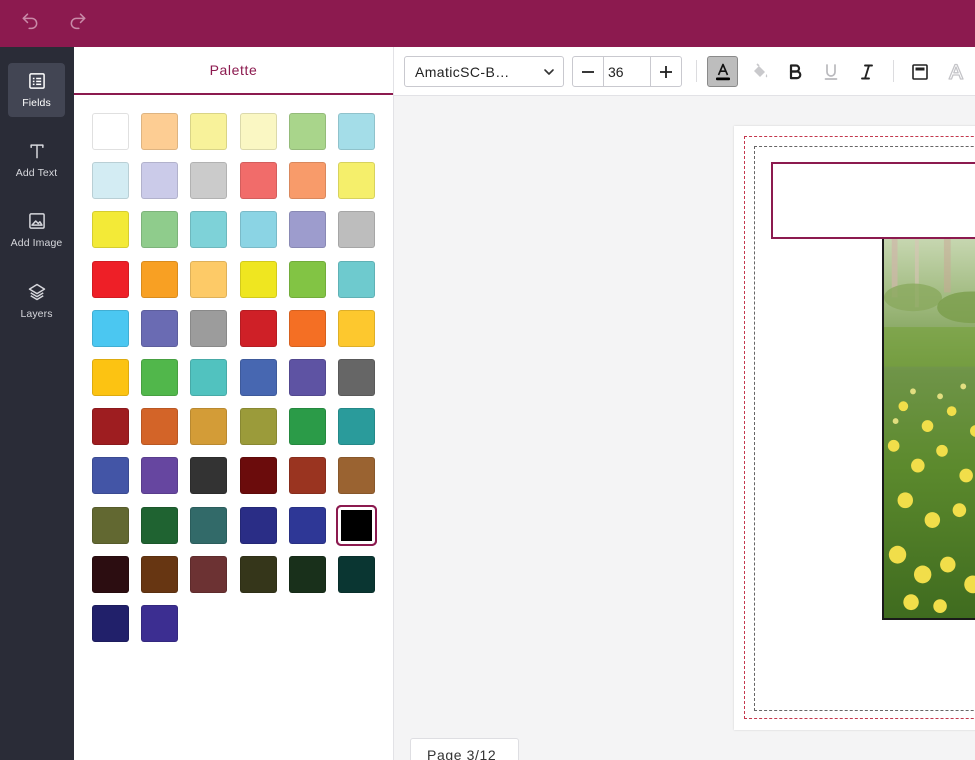 The image size is (975, 760). Describe the element at coordinates (830, 71) in the screenshot. I see `underline-button` at that location.